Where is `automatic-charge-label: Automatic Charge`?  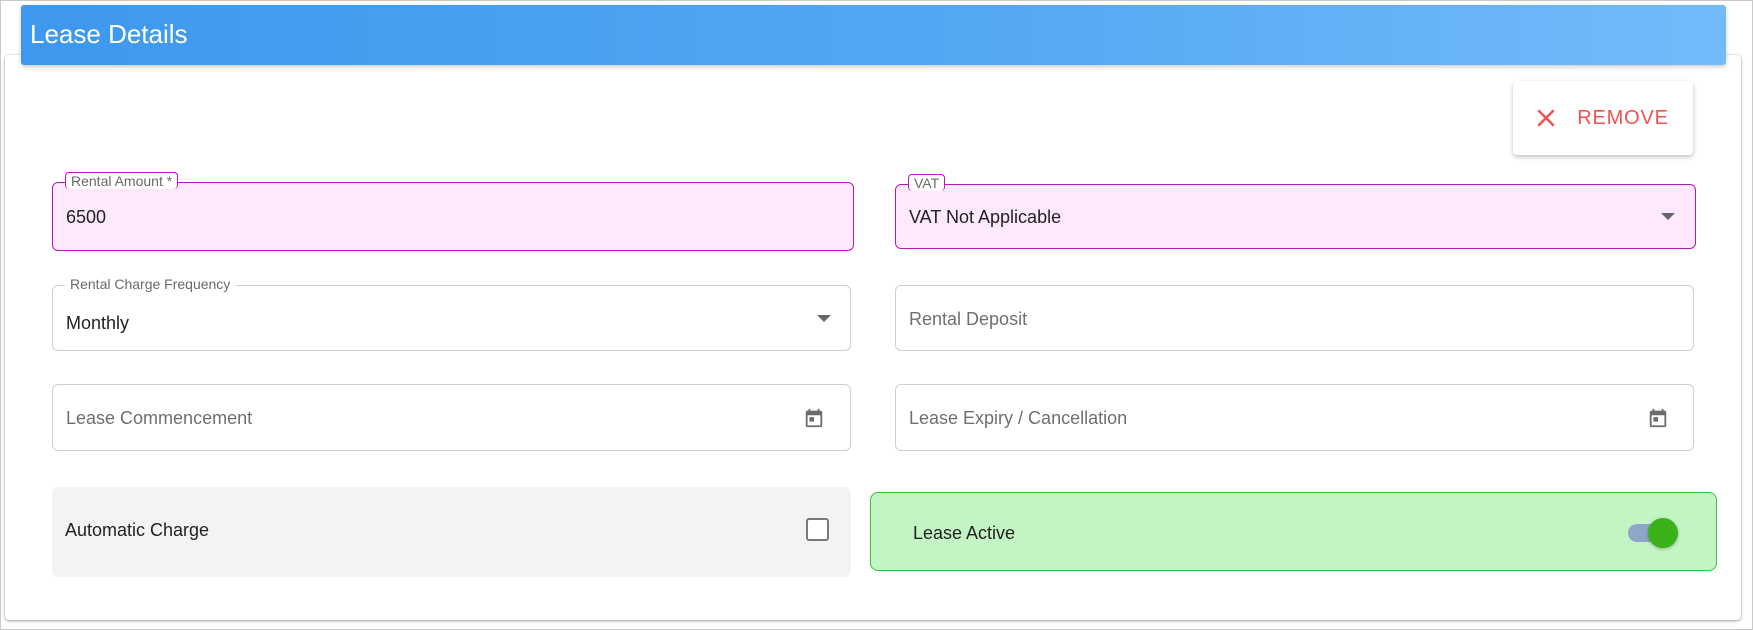 automatic-charge-label: Automatic Charge is located at coordinates (137, 530).